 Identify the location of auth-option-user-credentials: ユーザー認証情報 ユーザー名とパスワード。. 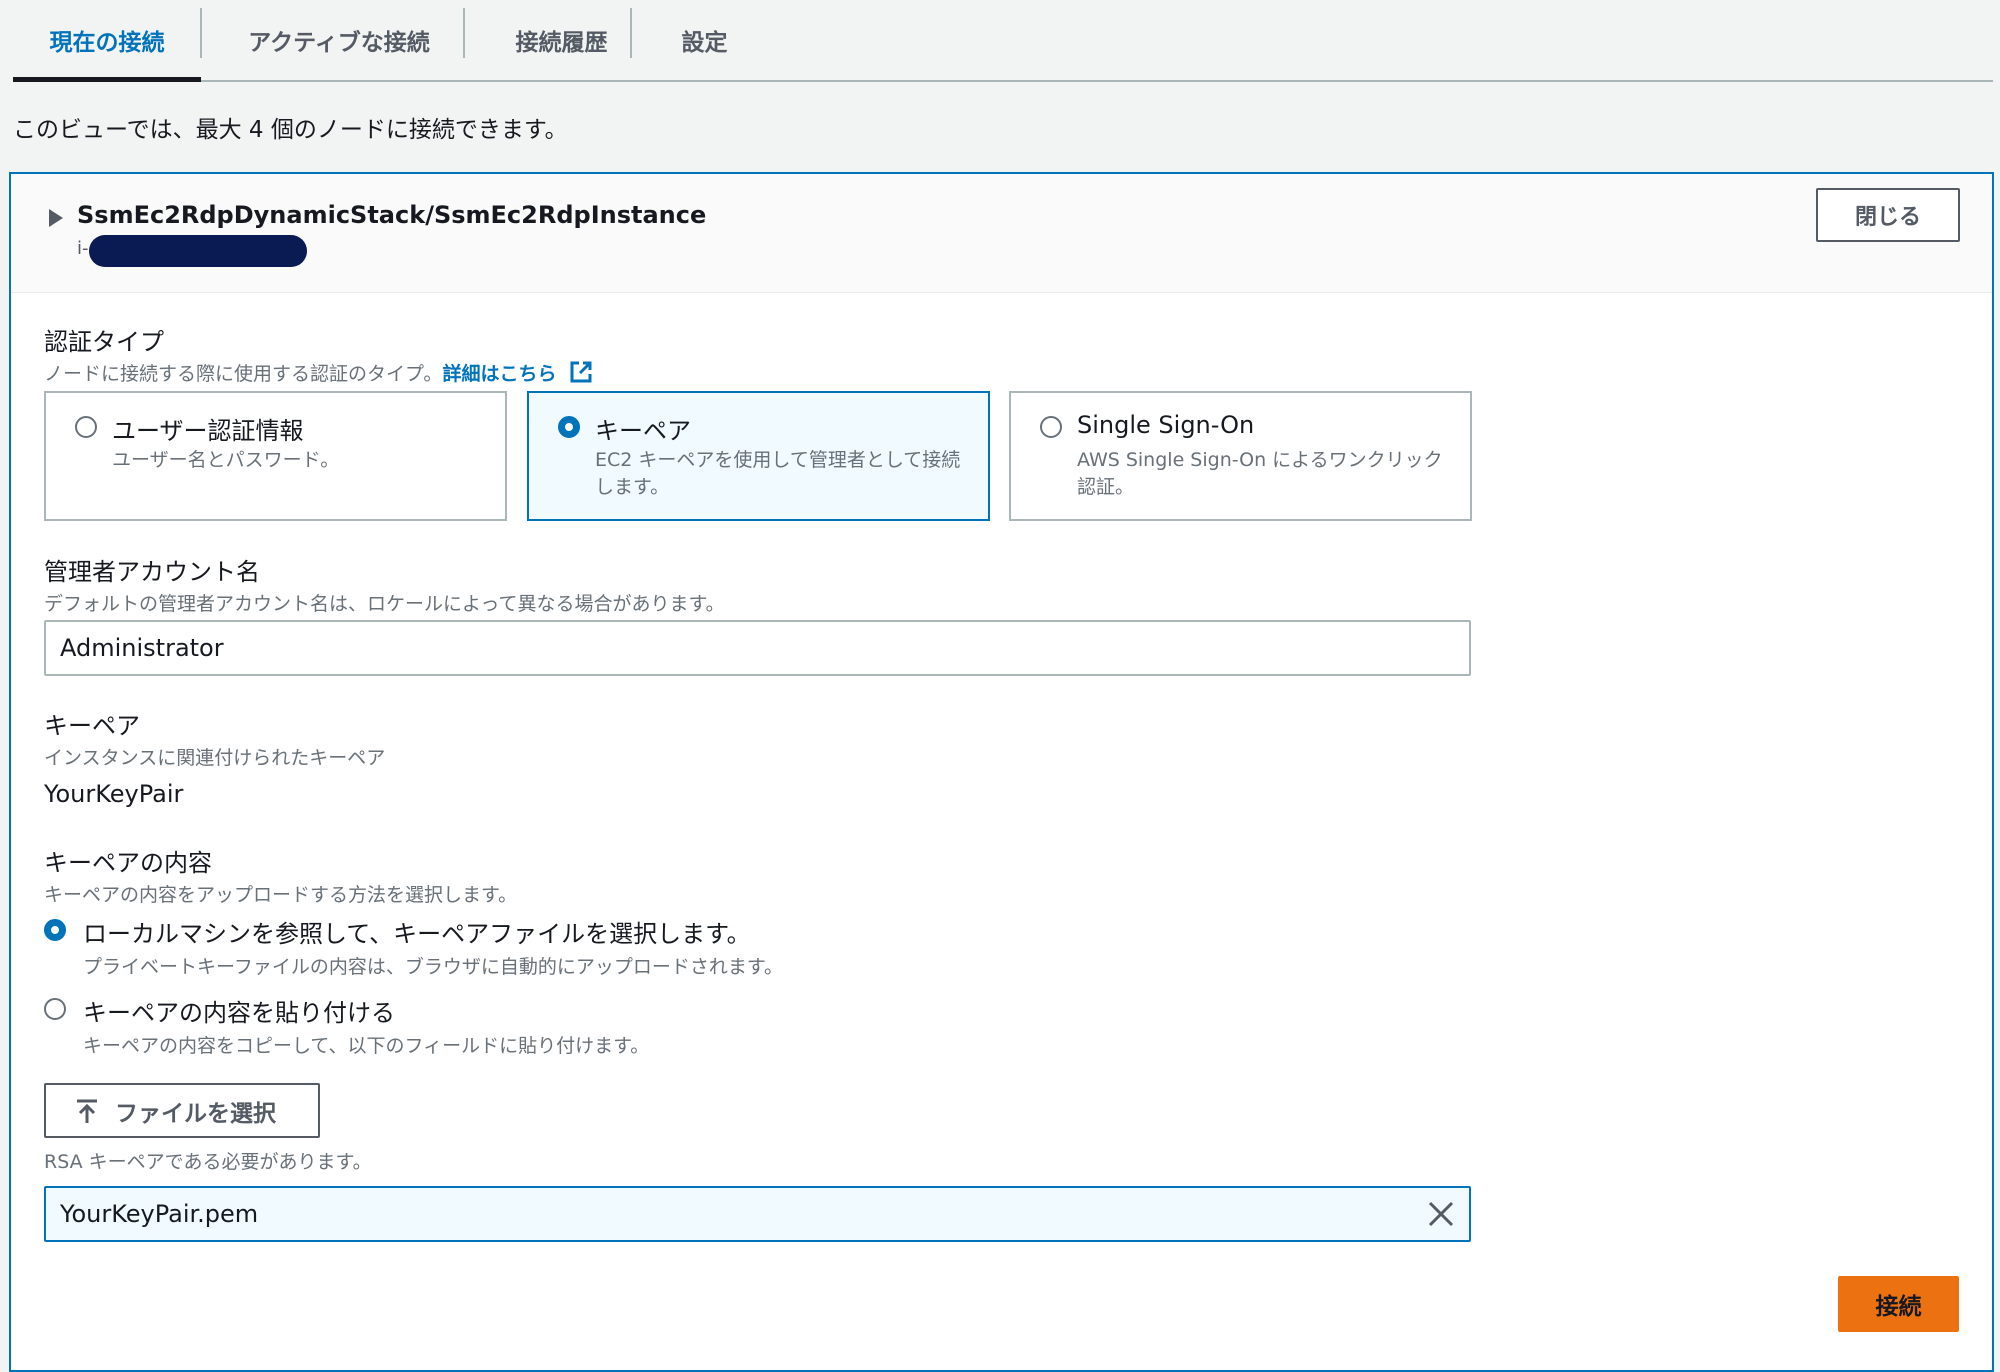
(275, 456).